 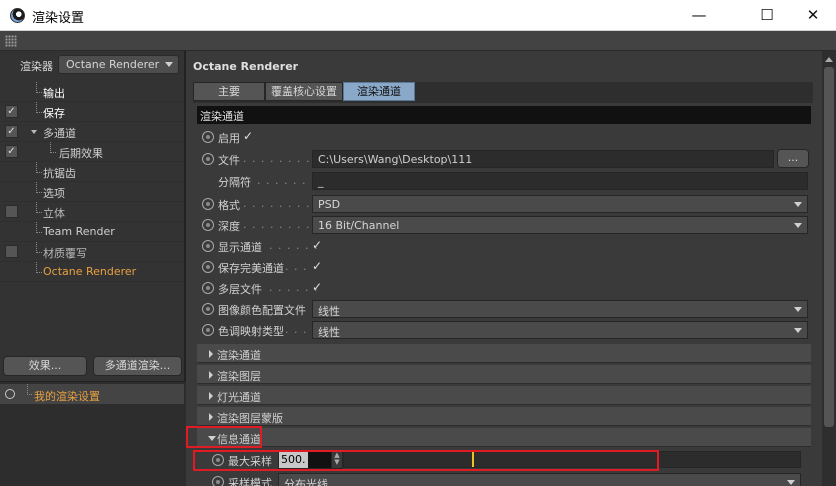 I want to click on save-beauty-label: 保存完美通道, so click(x=251, y=268).